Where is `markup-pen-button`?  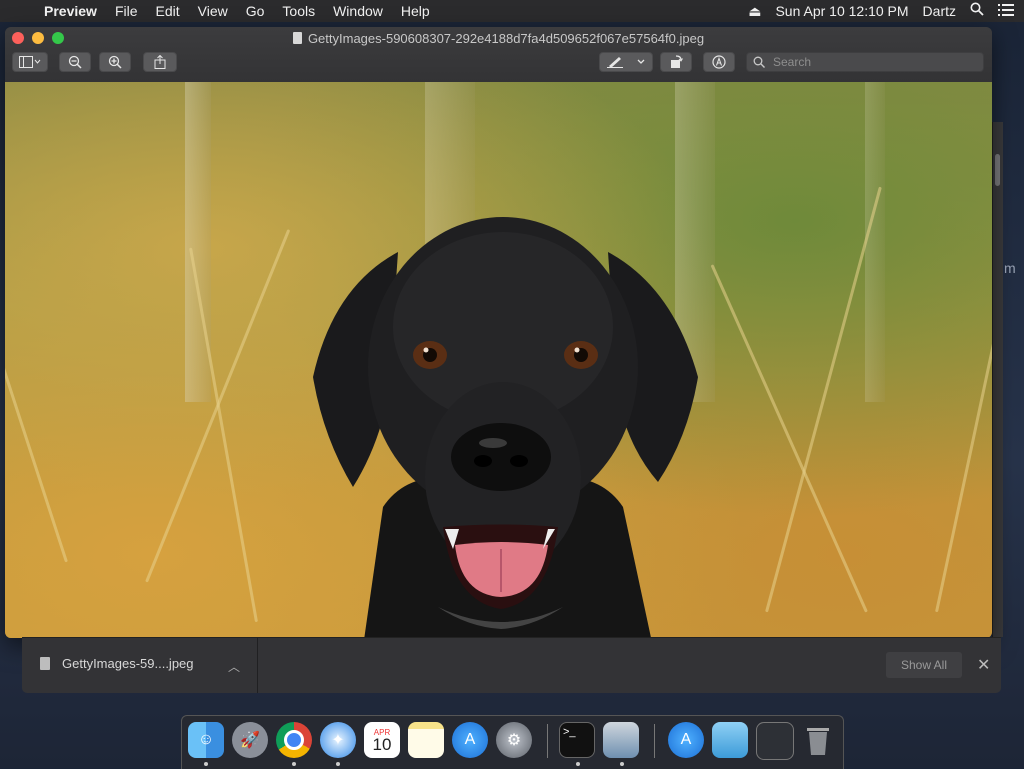 markup-pen-button is located at coordinates (626, 62).